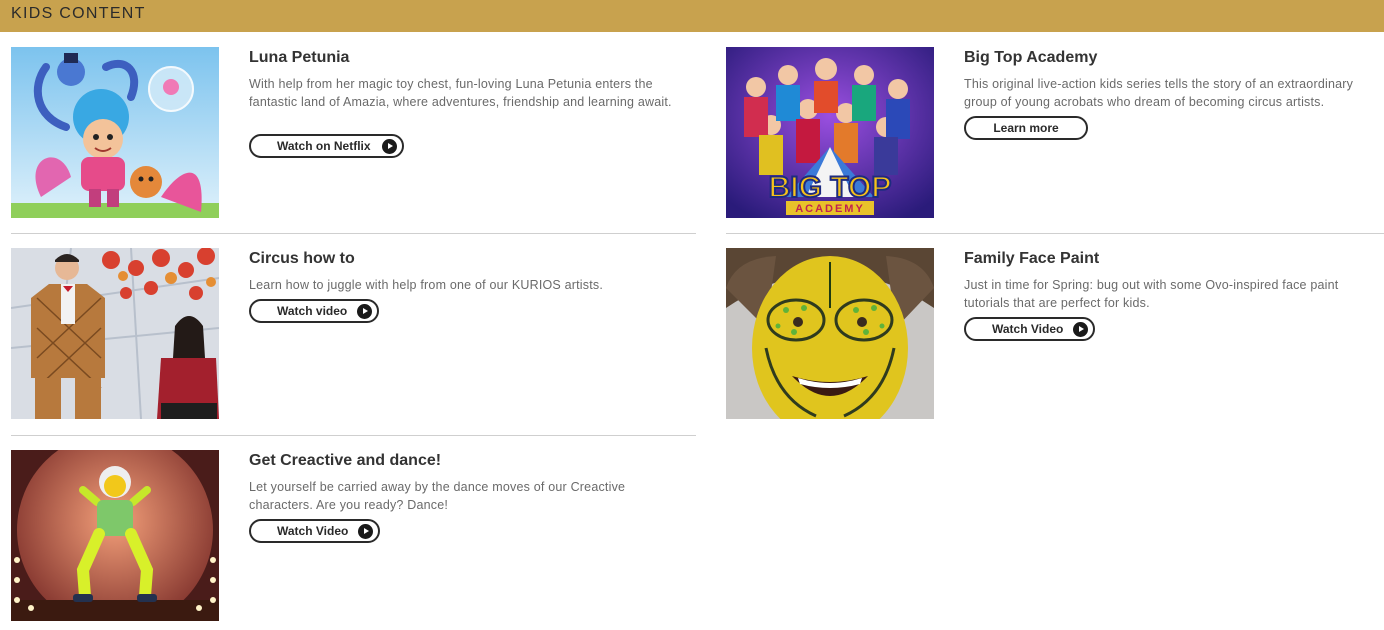 The width and height of the screenshot is (1384, 630). Describe the element at coordinates (345, 460) in the screenshot. I see `card-title: Get Creactive and dance!` at that location.